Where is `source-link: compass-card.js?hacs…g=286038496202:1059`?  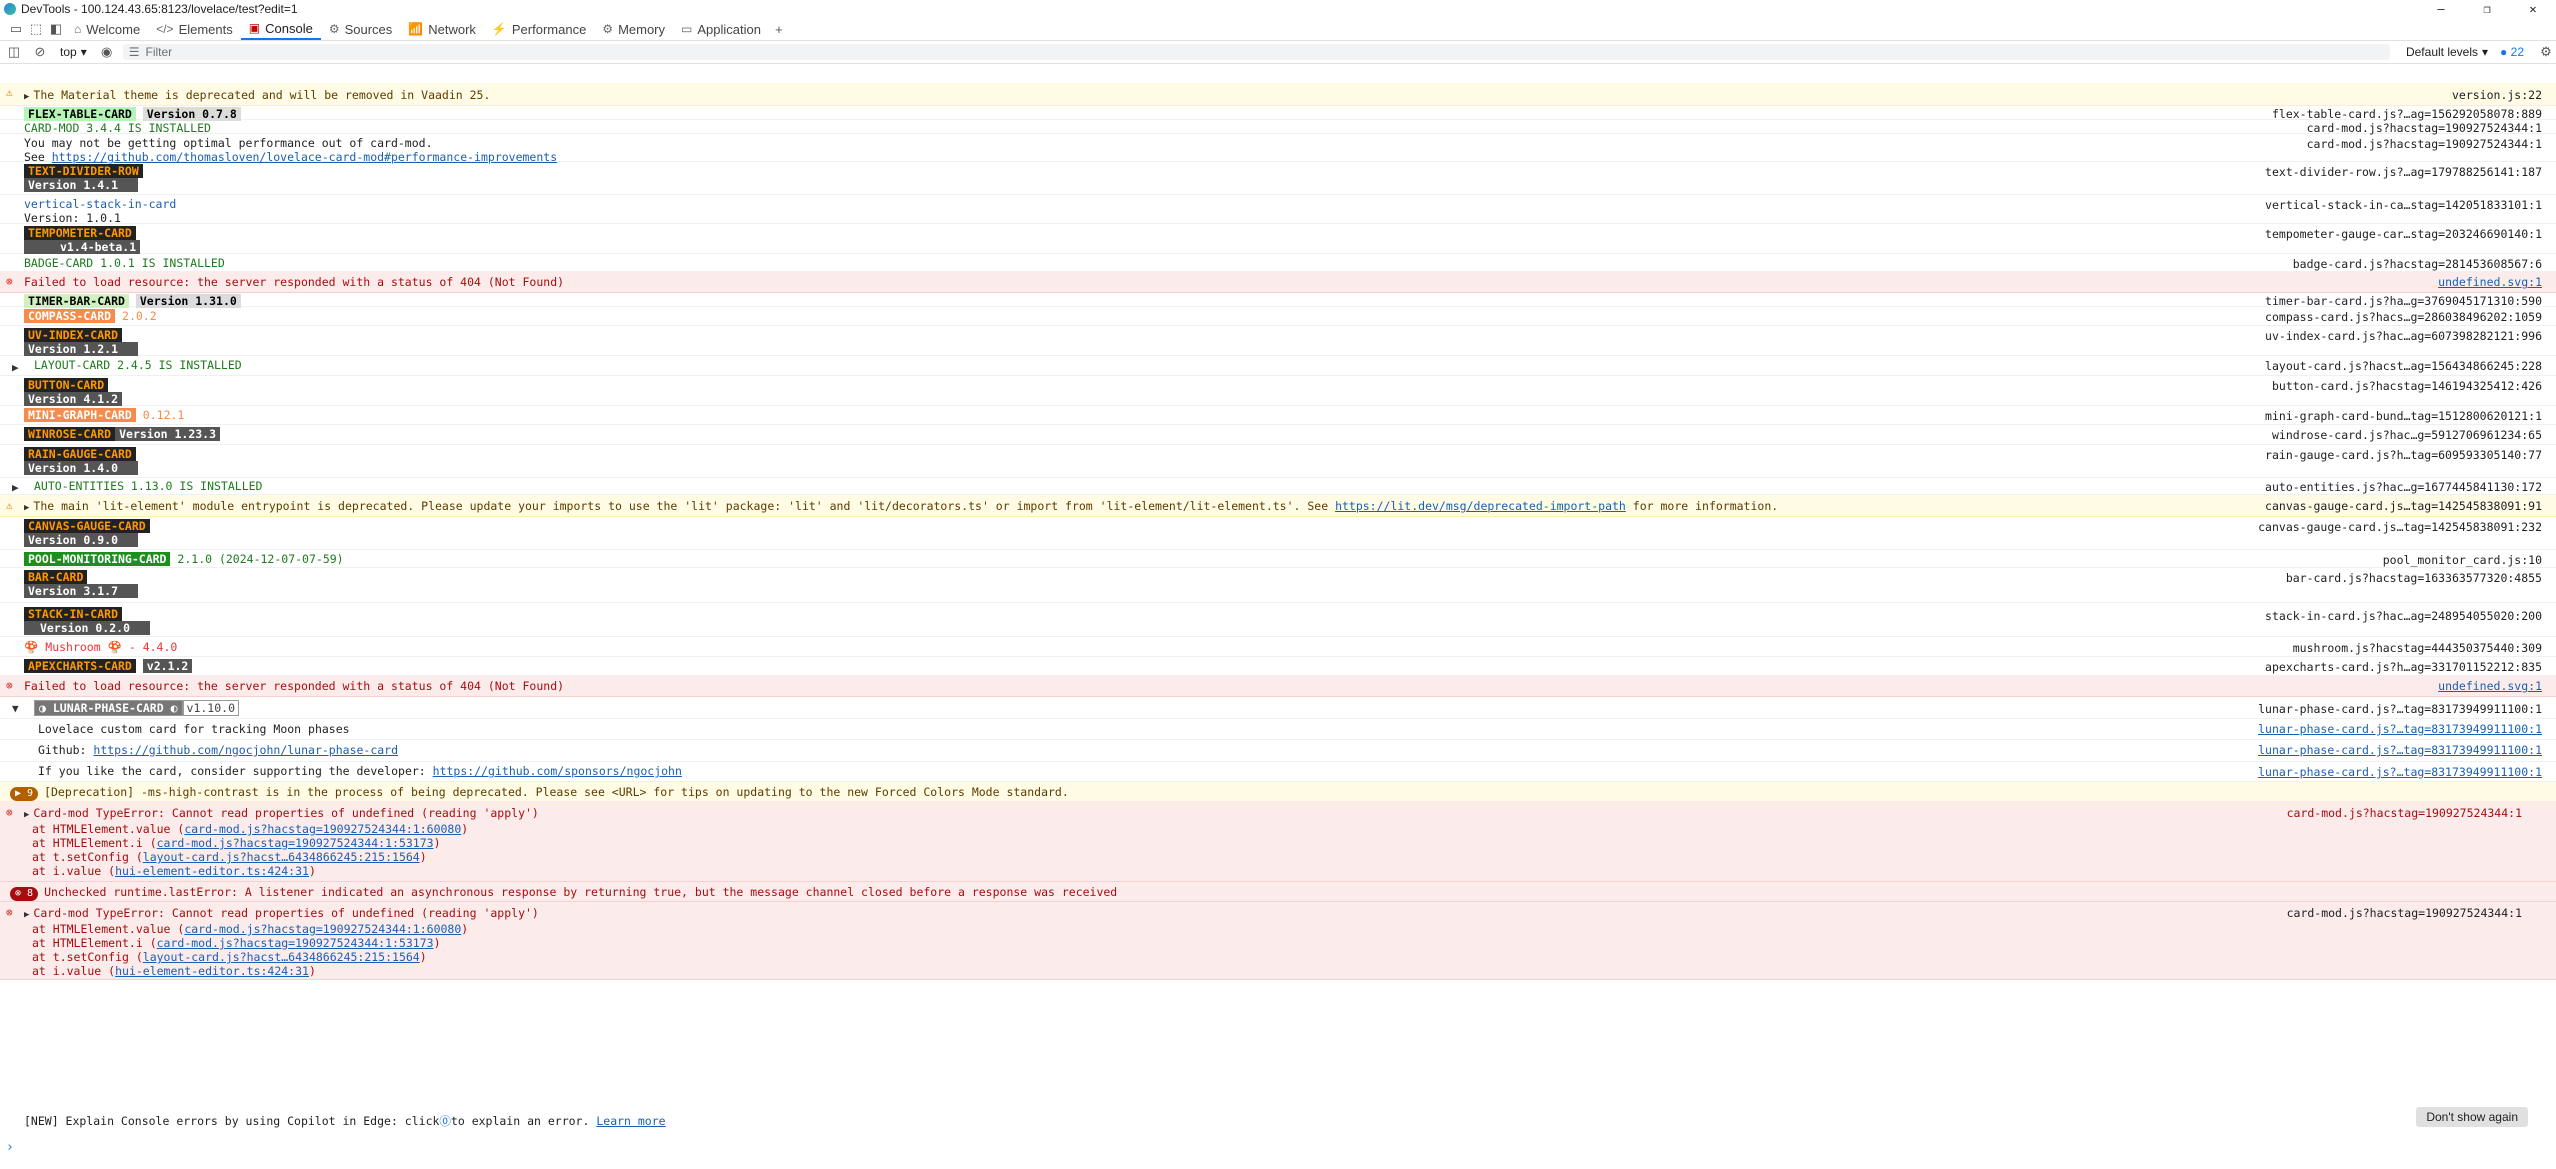
source-link: compass-card.js?hacs…g=286038496202:1059 is located at coordinates (2403, 317).